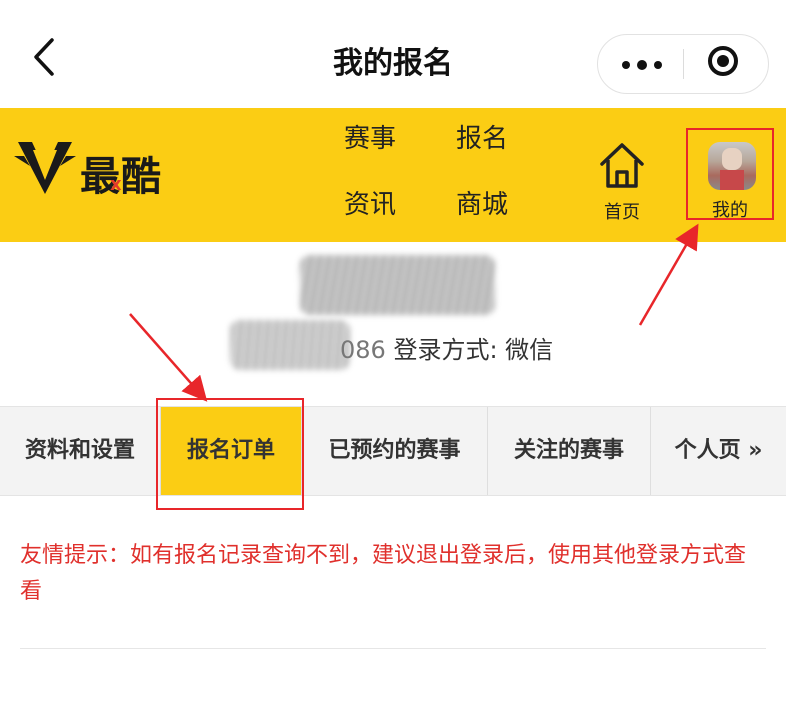  I want to click on capsule-menu, so click(683, 64).